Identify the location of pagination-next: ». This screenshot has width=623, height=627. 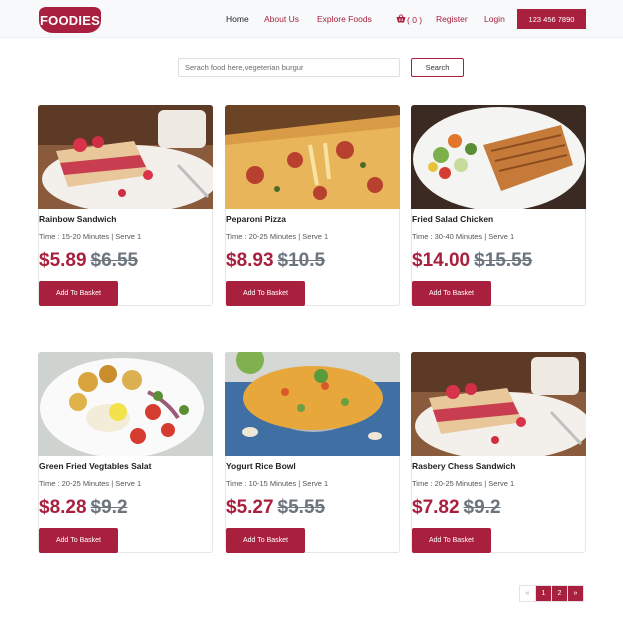
(575, 593).